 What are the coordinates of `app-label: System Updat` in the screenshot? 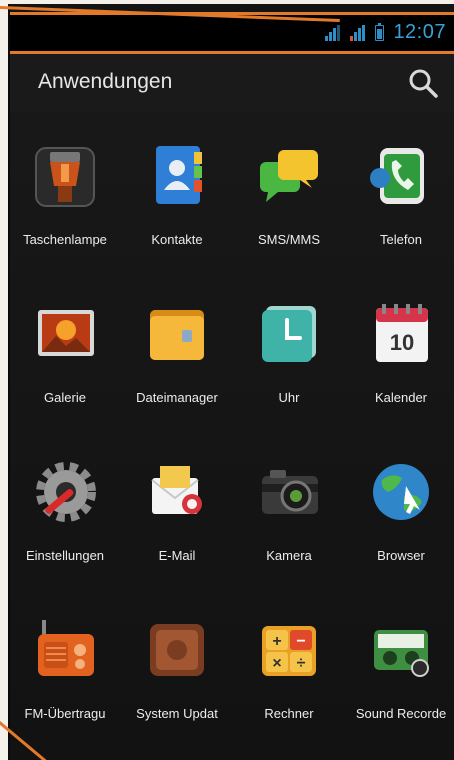 It's located at (177, 713).